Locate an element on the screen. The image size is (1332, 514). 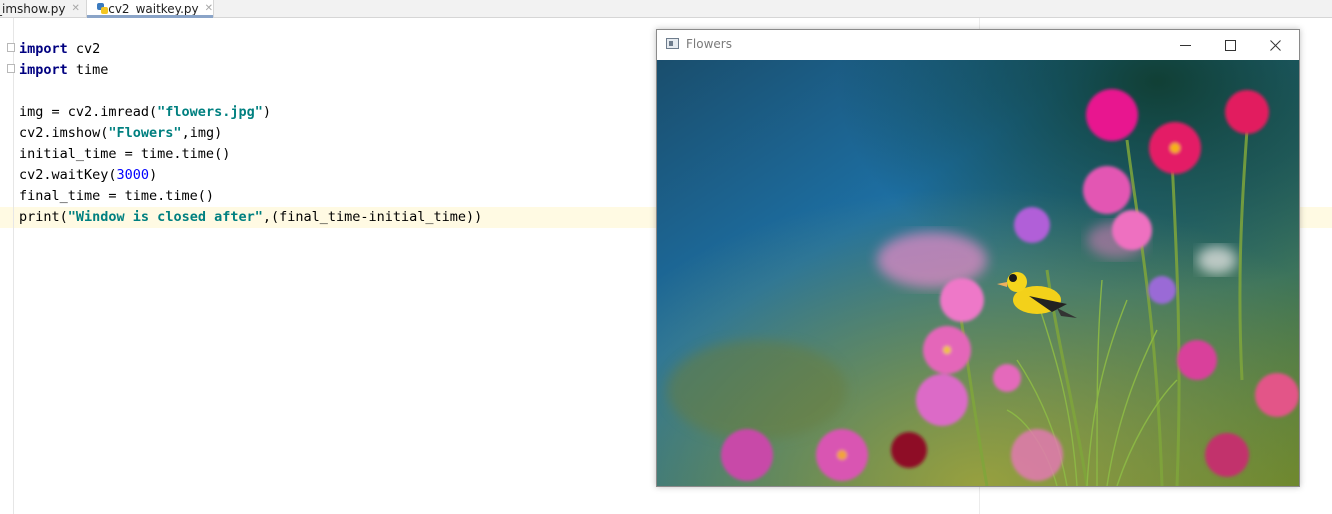
code-line-2: import time is located at coordinates (63, 70).